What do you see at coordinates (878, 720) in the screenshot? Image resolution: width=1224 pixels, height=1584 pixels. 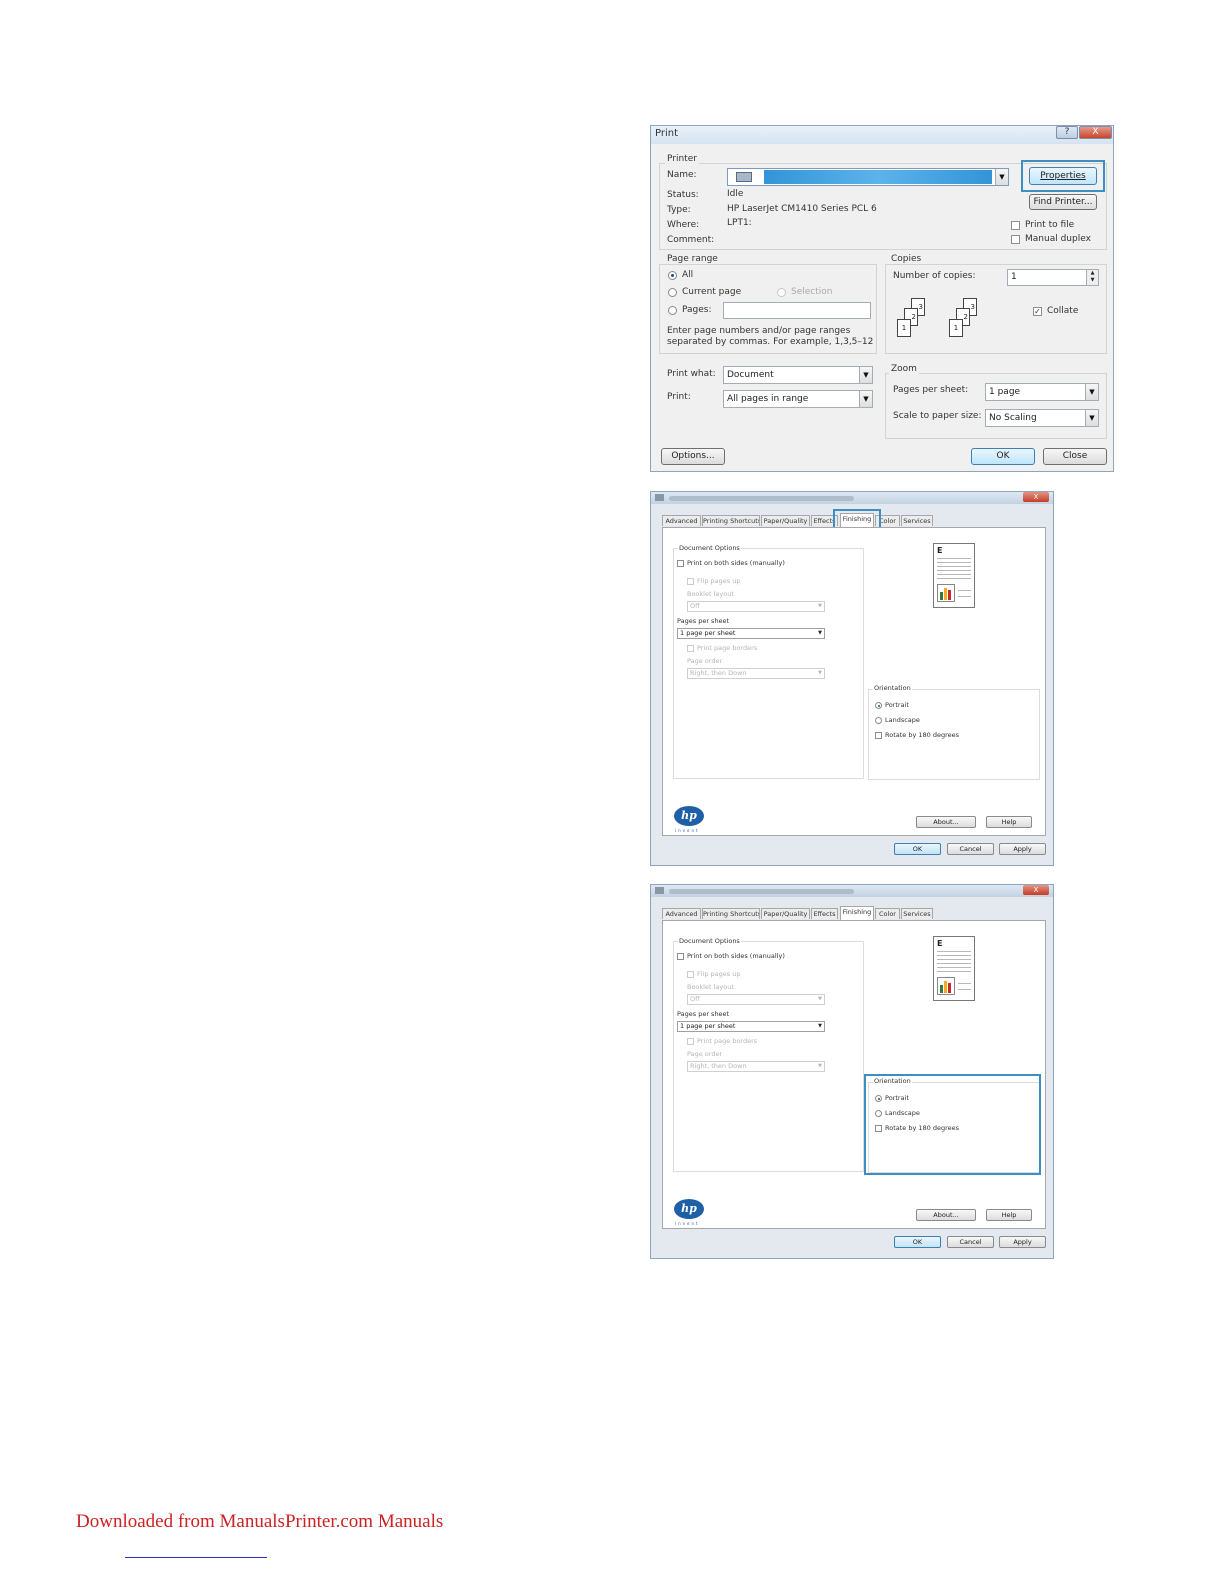 I see `landscape-radio` at bounding box center [878, 720].